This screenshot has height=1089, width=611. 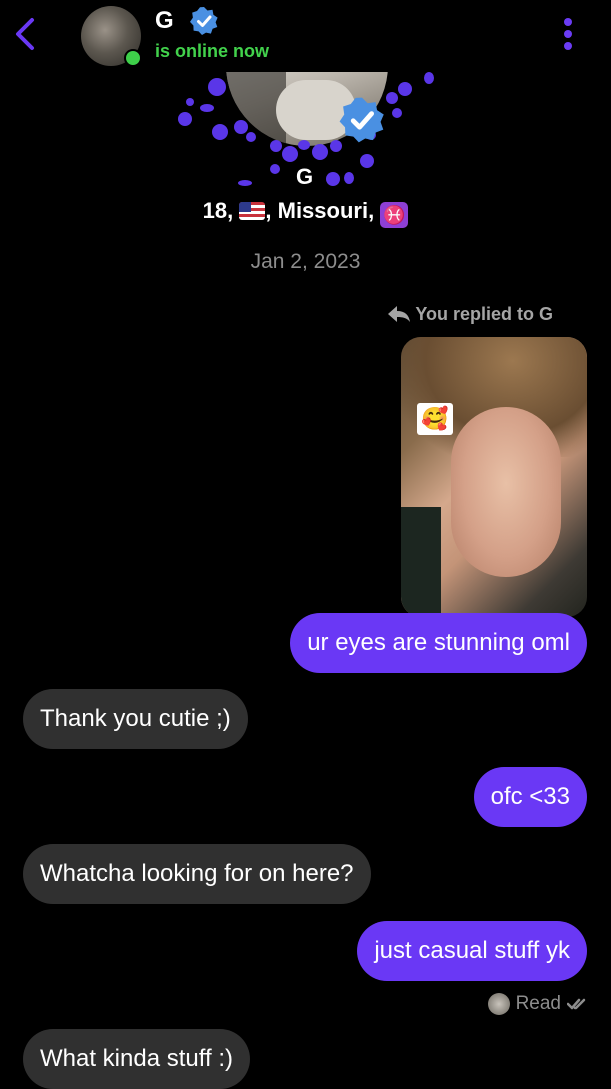 What do you see at coordinates (305, 36) in the screenshot?
I see `chat-header: G is online now` at bounding box center [305, 36].